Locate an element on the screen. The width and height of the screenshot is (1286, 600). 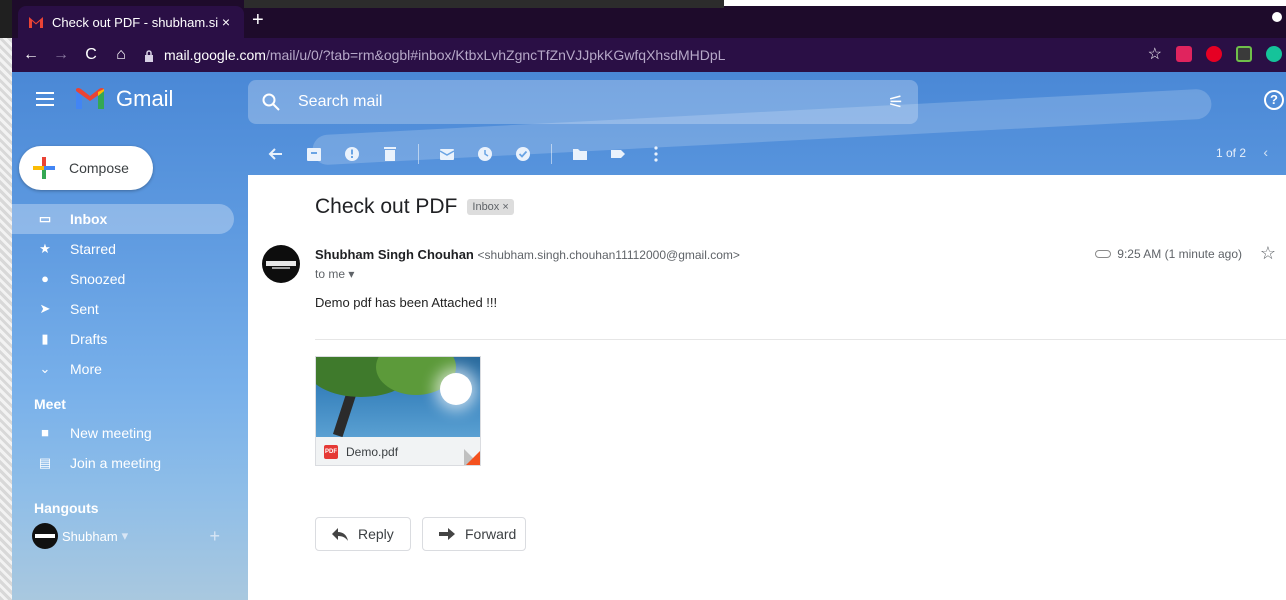
sidebar-item-inbox: ▭ Inbox is located at coordinates (123, 219).